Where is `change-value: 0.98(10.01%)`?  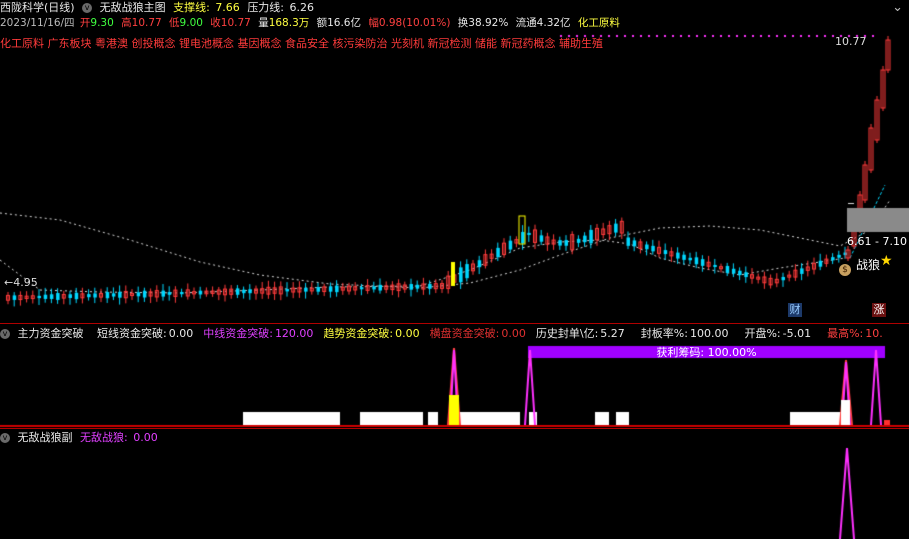
change-value: 0.98(10.01%) is located at coordinates (414, 23).